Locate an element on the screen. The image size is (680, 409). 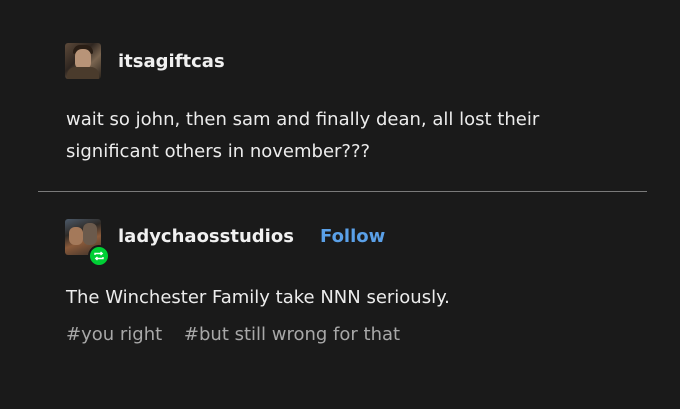
follow-button: Follow is located at coordinates (352, 236).